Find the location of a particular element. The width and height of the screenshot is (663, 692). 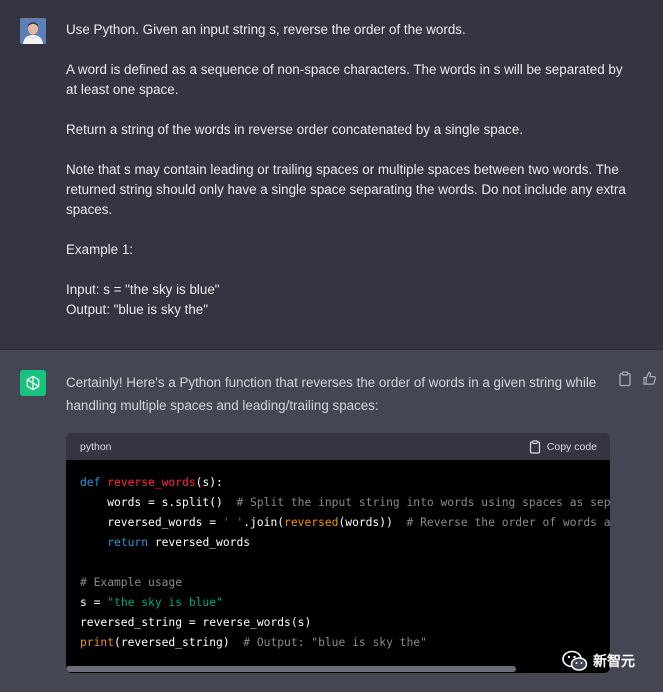

assistant-avatar is located at coordinates (33, 383).